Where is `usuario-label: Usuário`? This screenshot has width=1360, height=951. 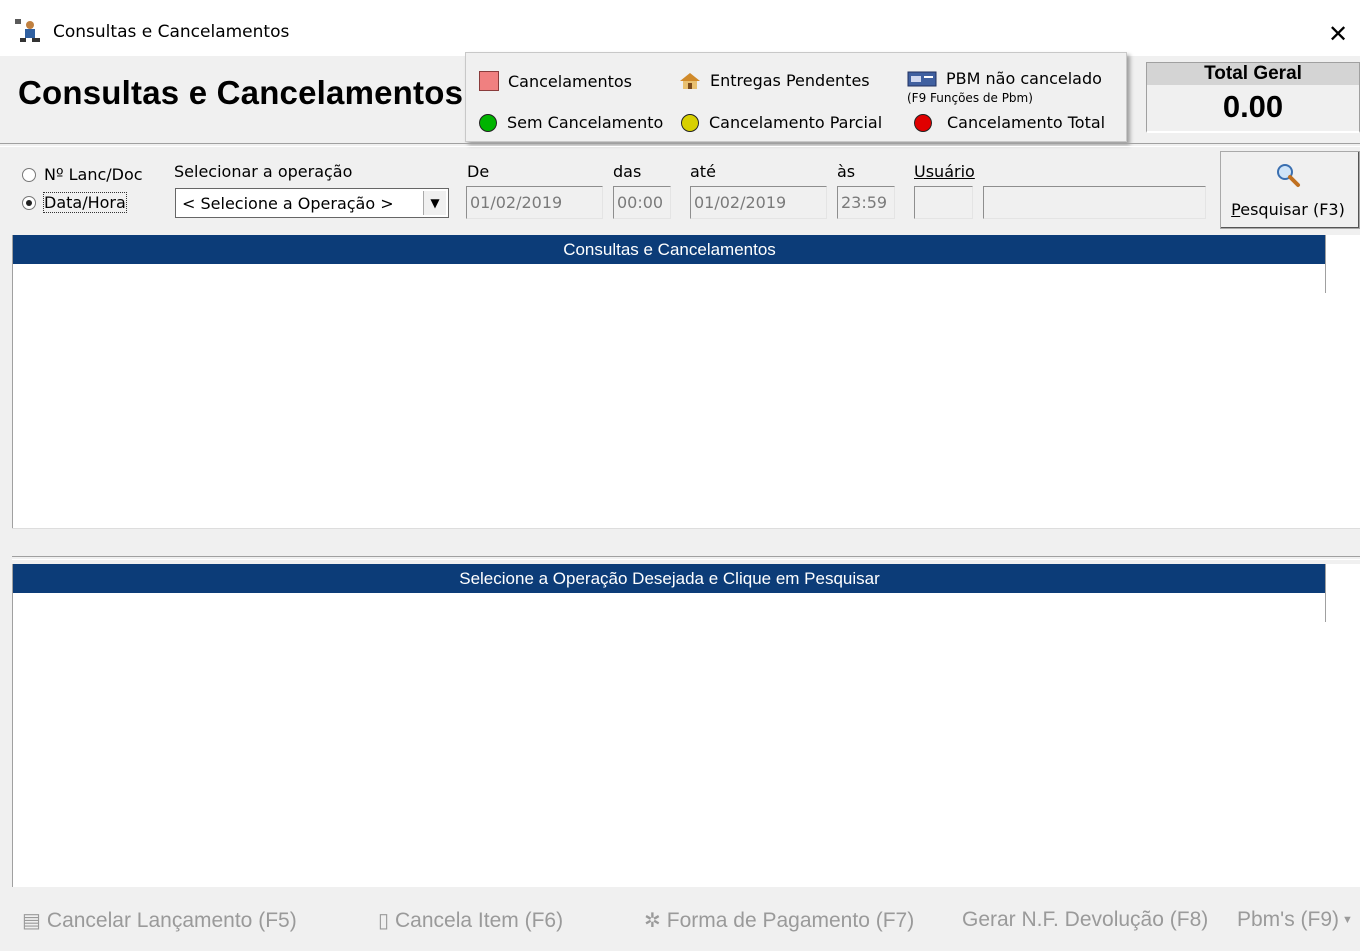 usuario-label: Usuário is located at coordinates (944, 171).